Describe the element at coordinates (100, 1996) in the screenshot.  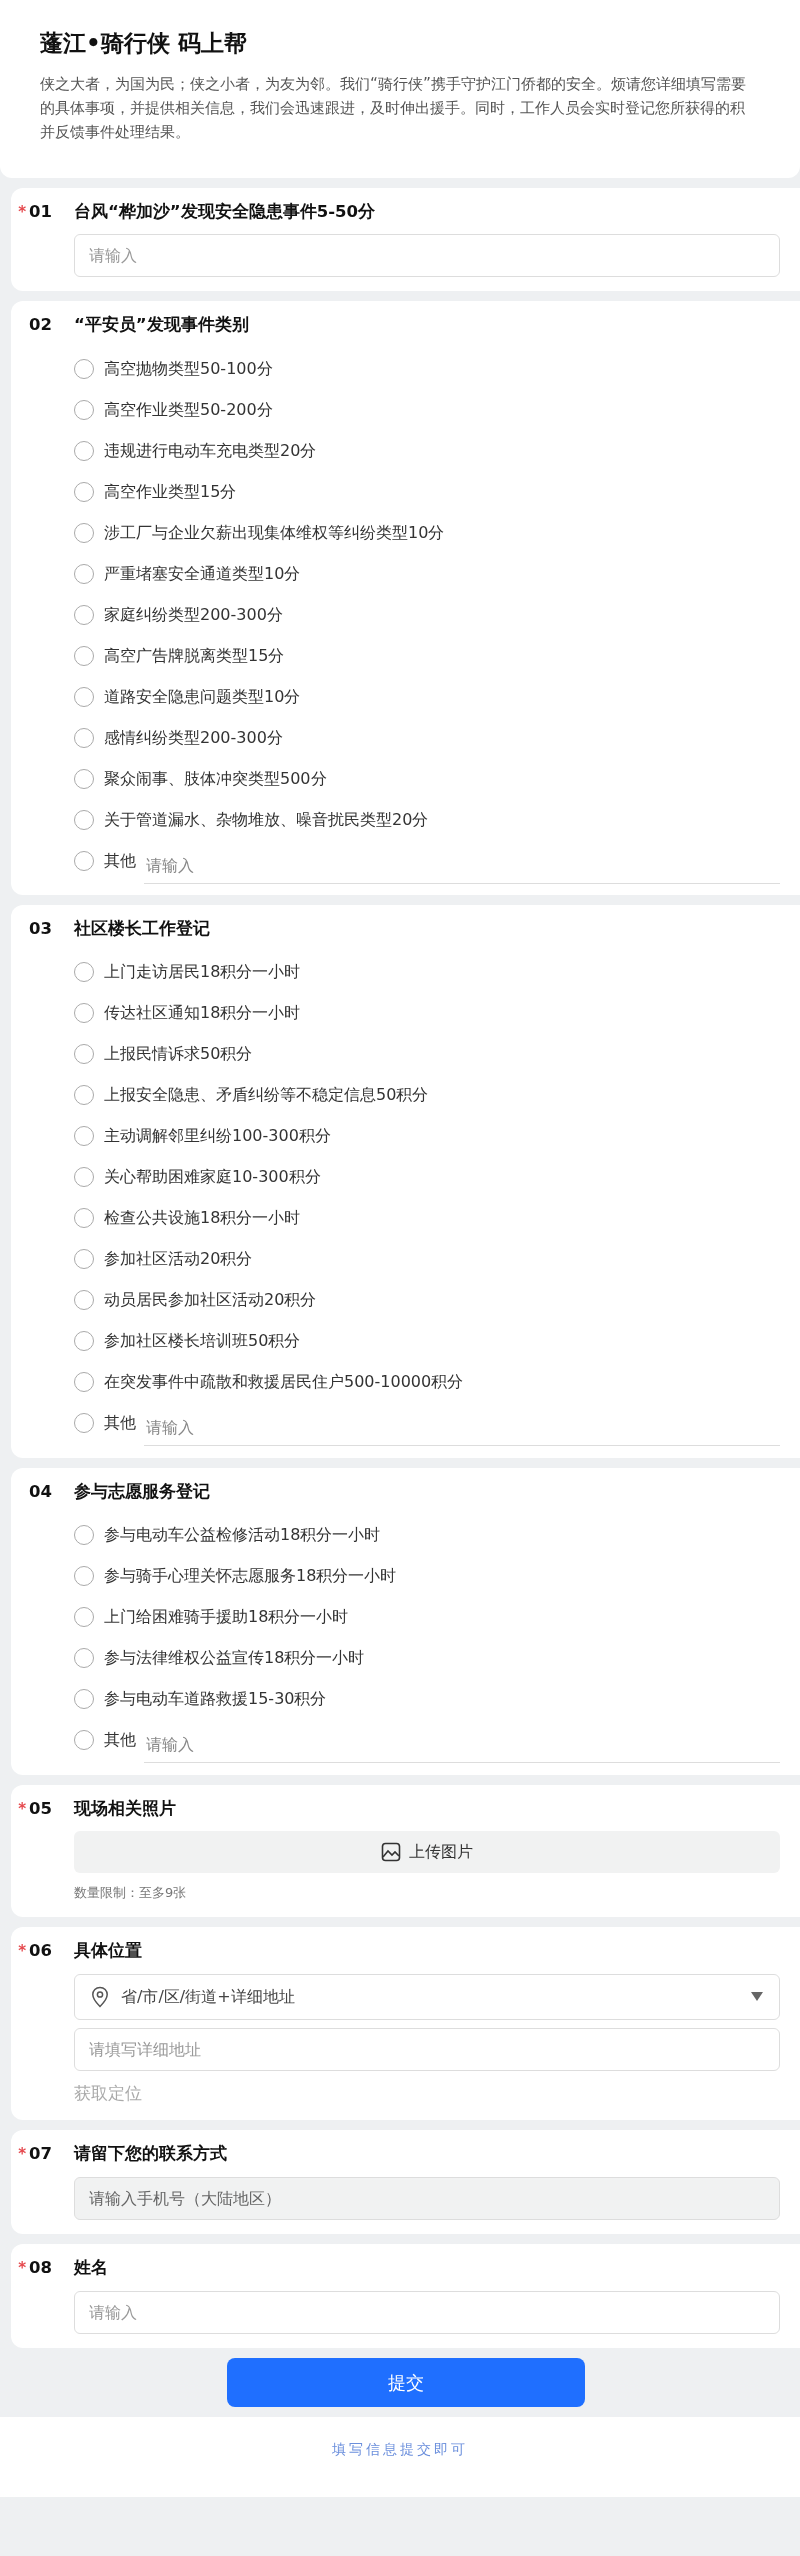
I see `location-pin-icon` at that location.